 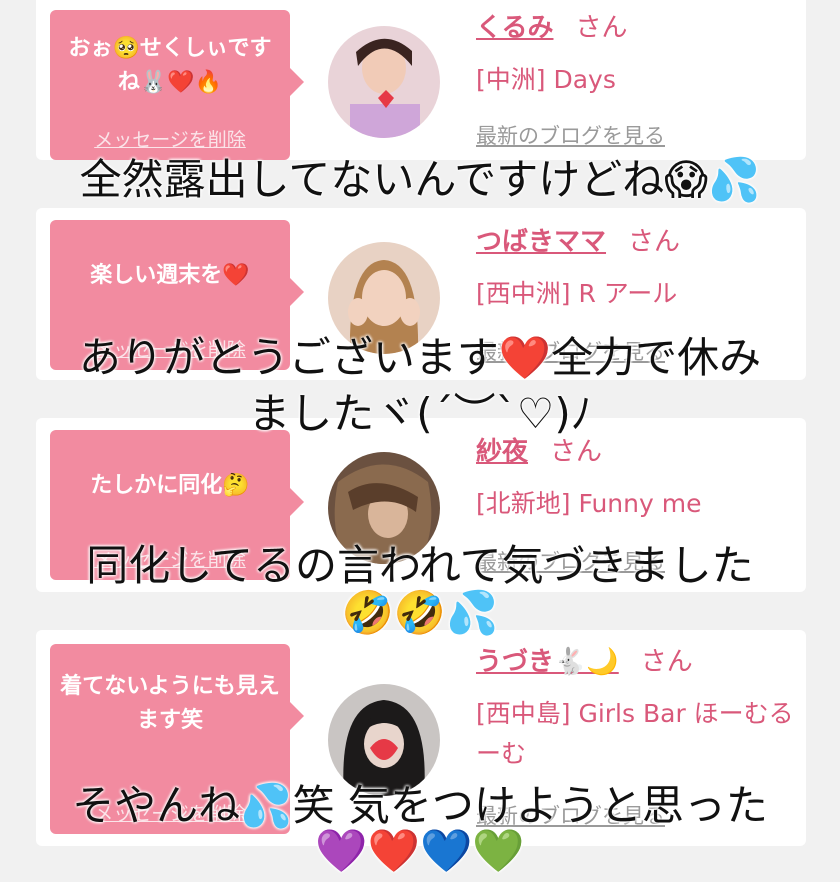 What do you see at coordinates (420, 565) in the screenshot?
I see `caption-overlay: 同化してるの言われて気づきました` at bounding box center [420, 565].